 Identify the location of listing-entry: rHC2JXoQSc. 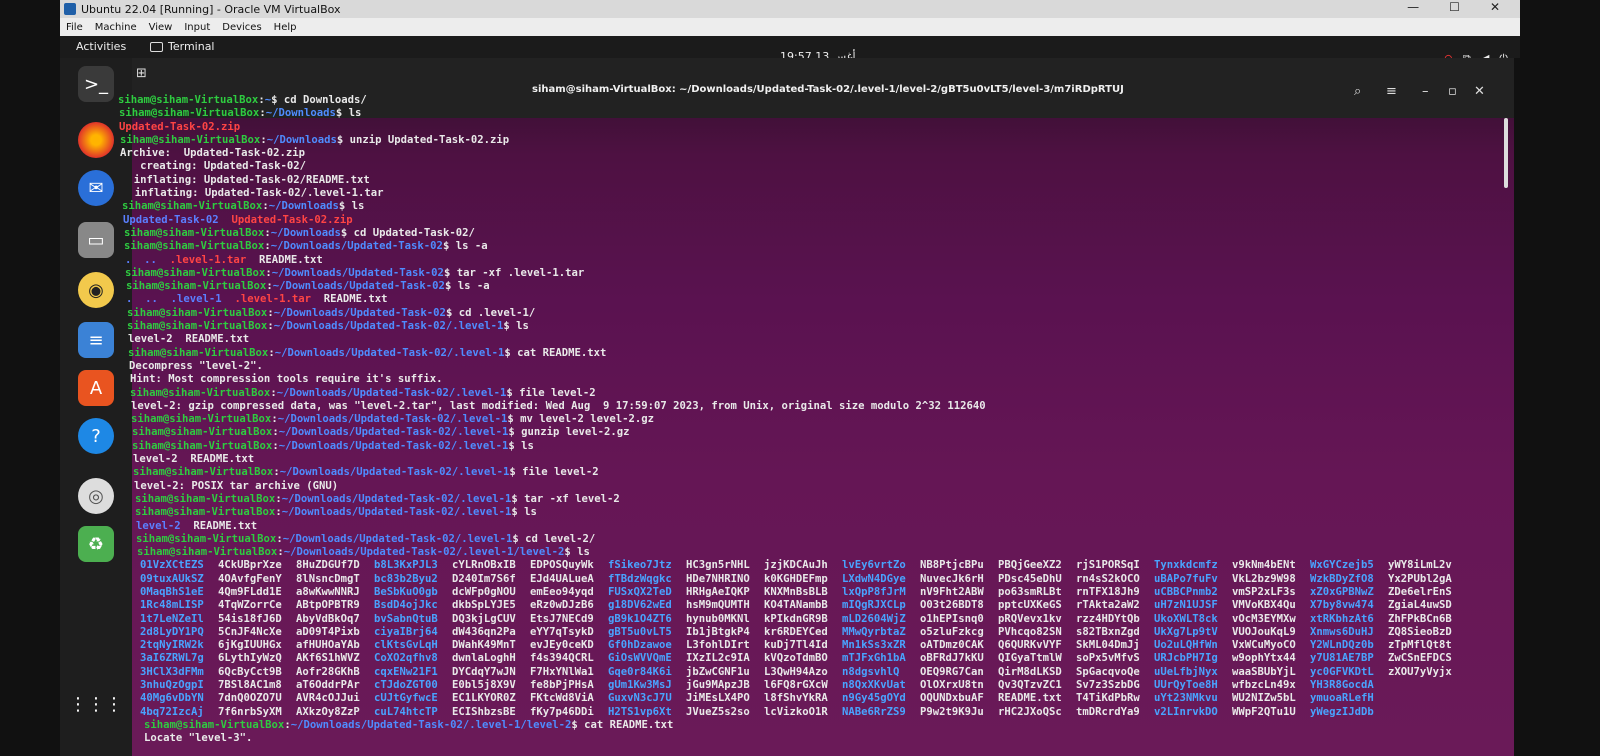
(1030, 711).